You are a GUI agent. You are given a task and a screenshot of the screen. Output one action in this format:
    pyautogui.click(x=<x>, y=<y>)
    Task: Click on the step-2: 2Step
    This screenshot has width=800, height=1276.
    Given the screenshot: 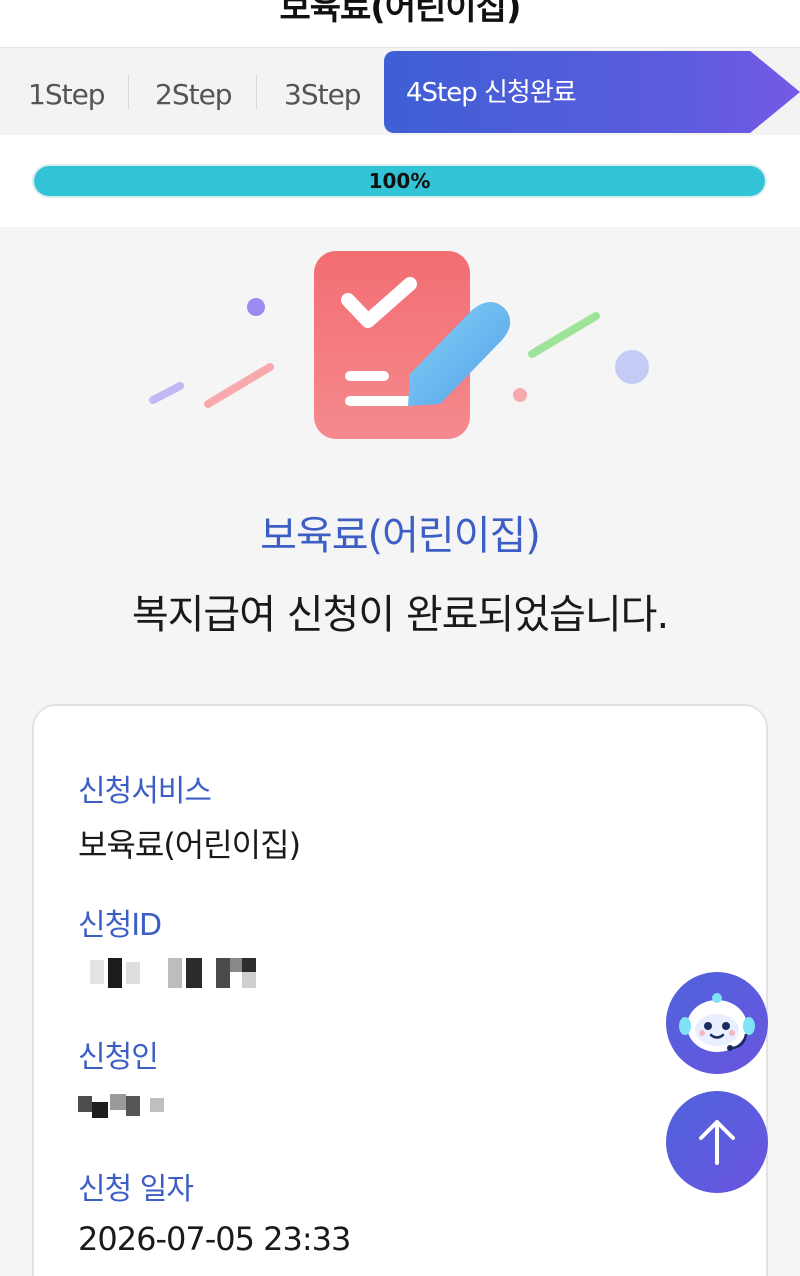 What is the action you would take?
    pyautogui.click(x=194, y=94)
    